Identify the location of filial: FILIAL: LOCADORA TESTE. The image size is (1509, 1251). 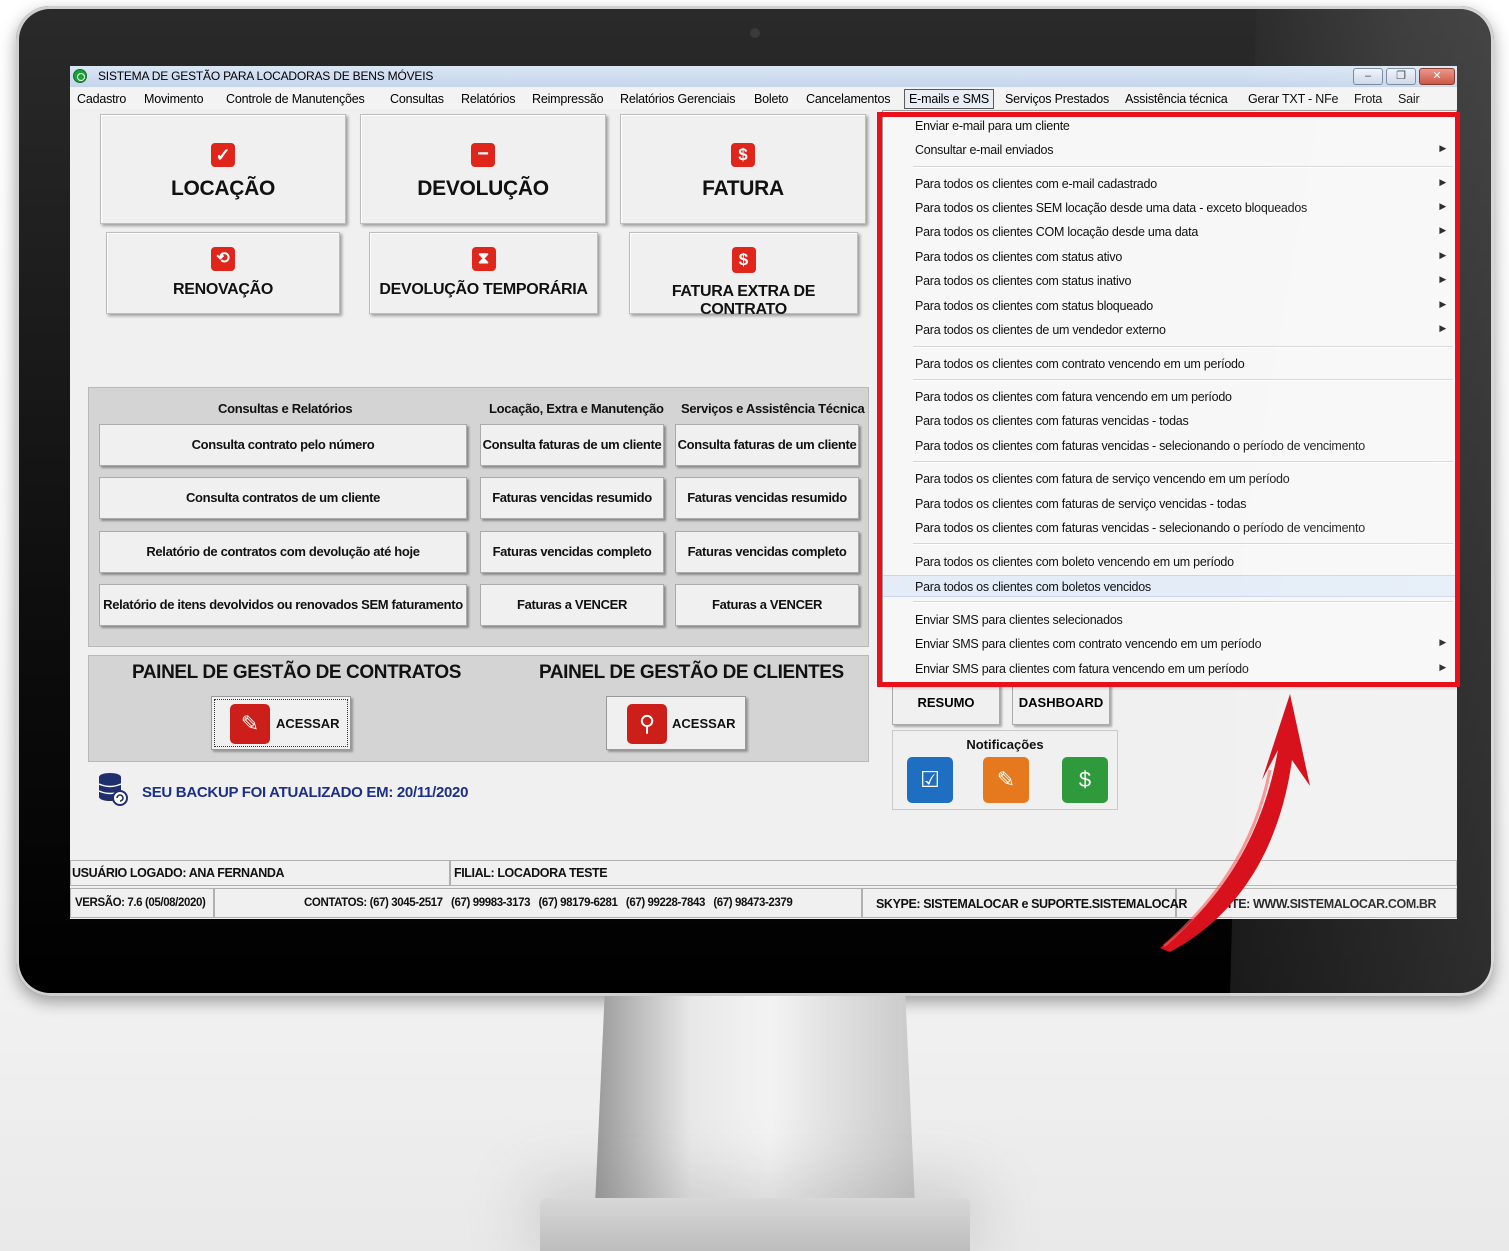
(531, 873).